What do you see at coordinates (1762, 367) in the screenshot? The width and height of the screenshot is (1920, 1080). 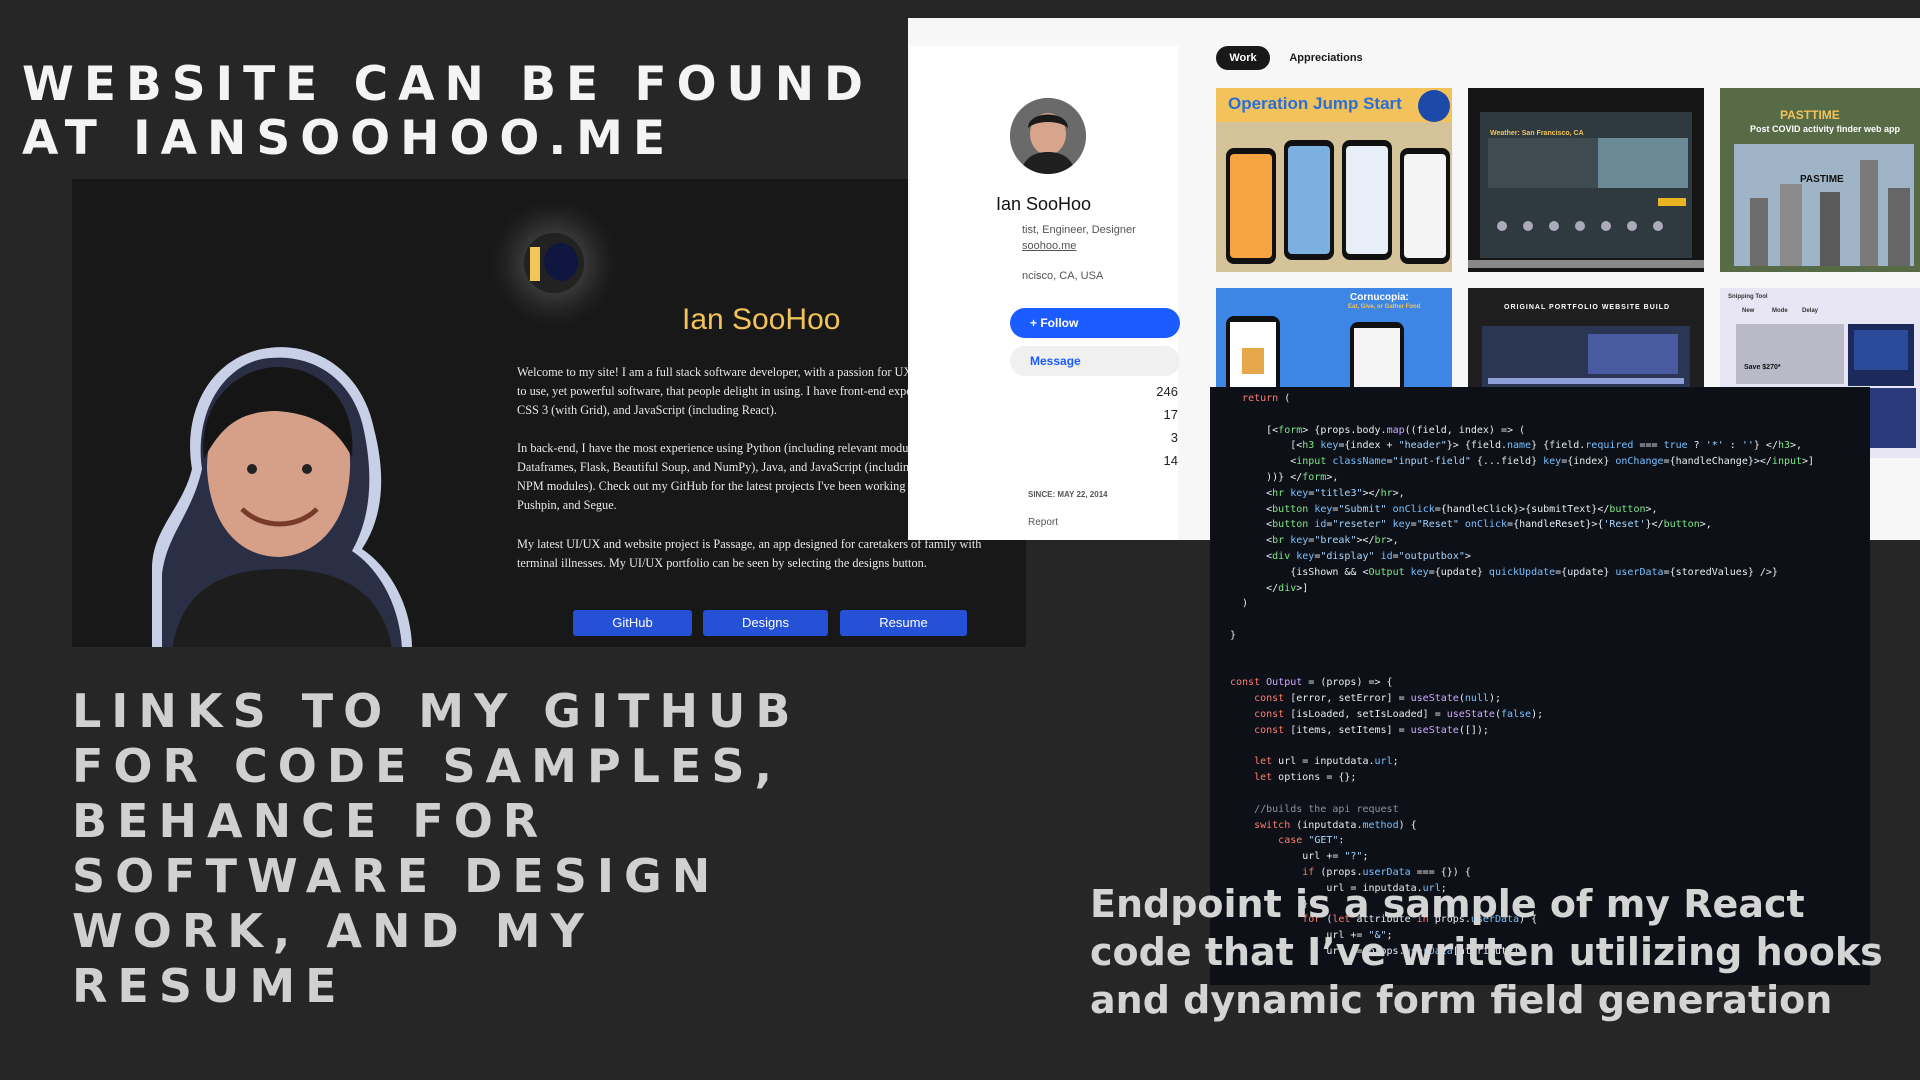 I see `card-label: Save $270*` at bounding box center [1762, 367].